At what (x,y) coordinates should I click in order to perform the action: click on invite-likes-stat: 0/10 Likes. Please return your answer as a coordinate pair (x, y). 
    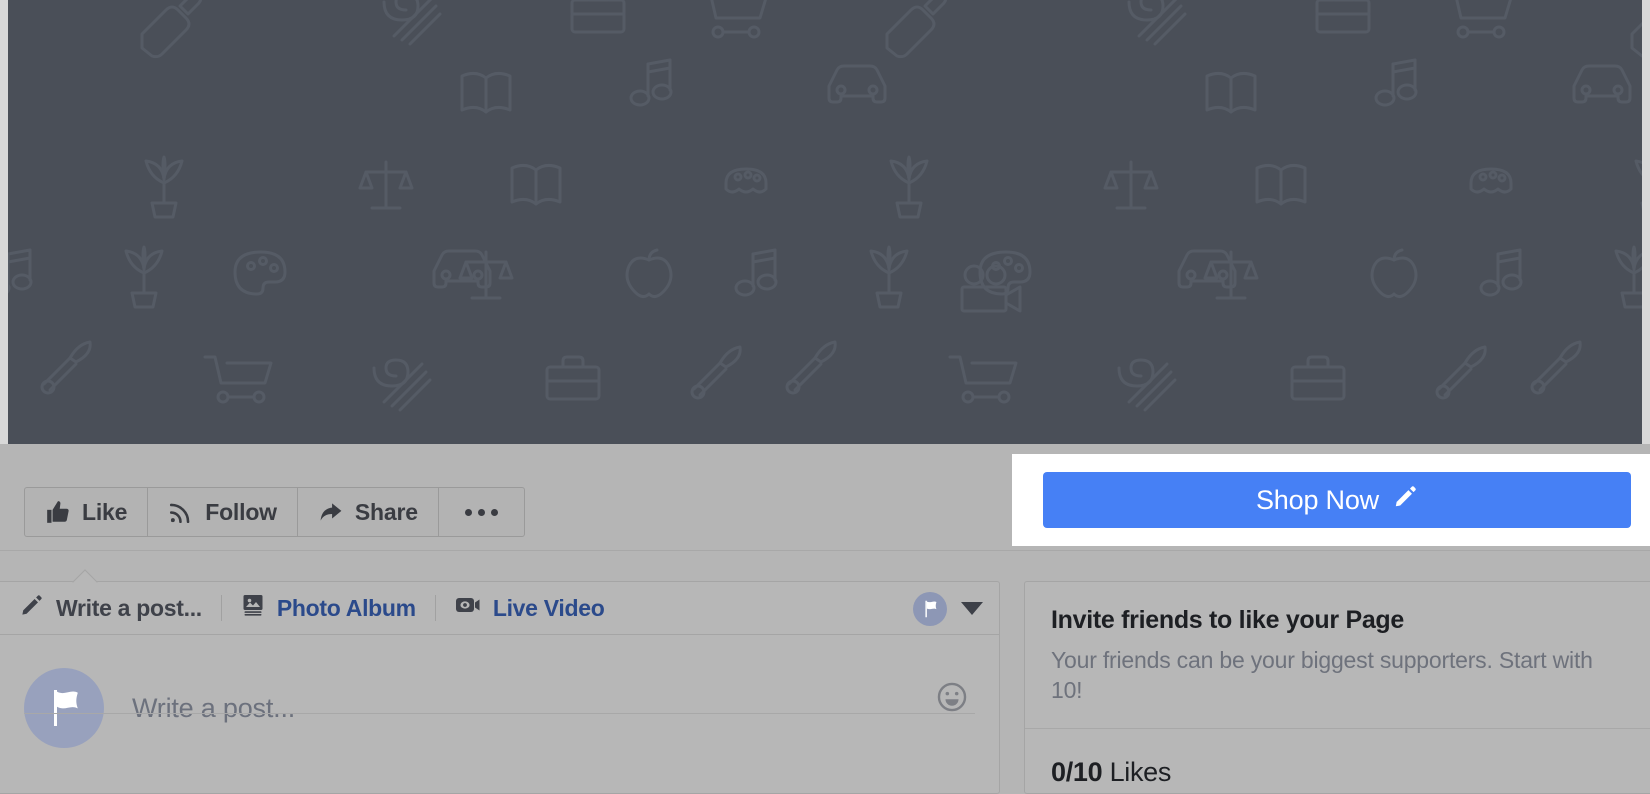
    Looking at the image, I should click on (1337, 758).